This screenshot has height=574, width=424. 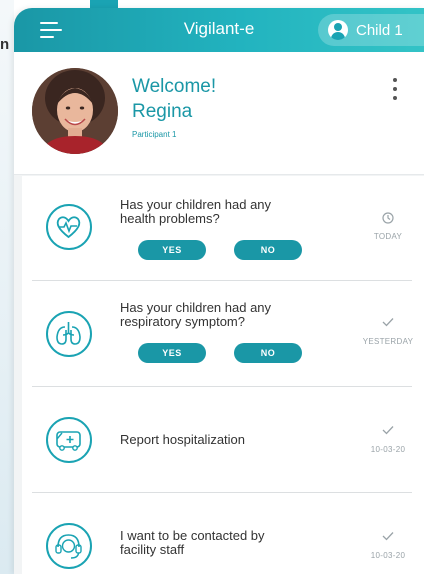 What do you see at coordinates (174, 86) in the screenshot?
I see `welcome-text: Welcome!` at bounding box center [174, 86].